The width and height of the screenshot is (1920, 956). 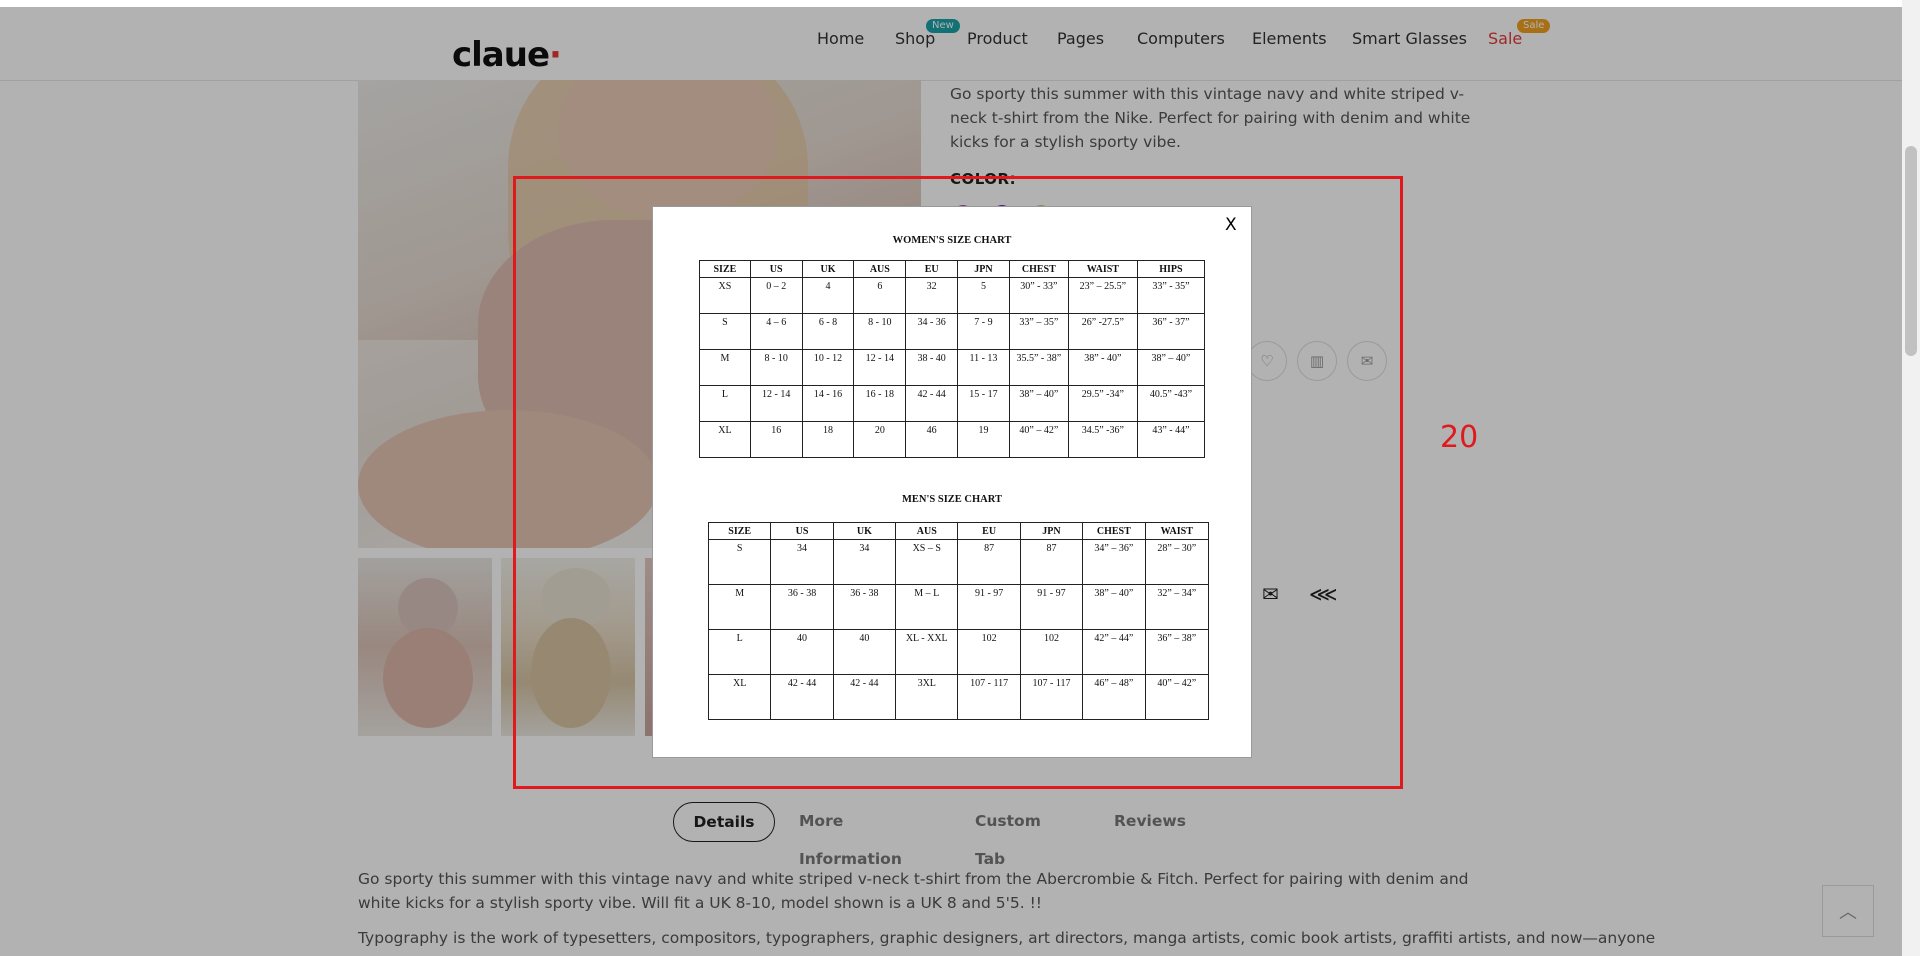 I want to click on table-cell: 16, so click(x=776, y=439).